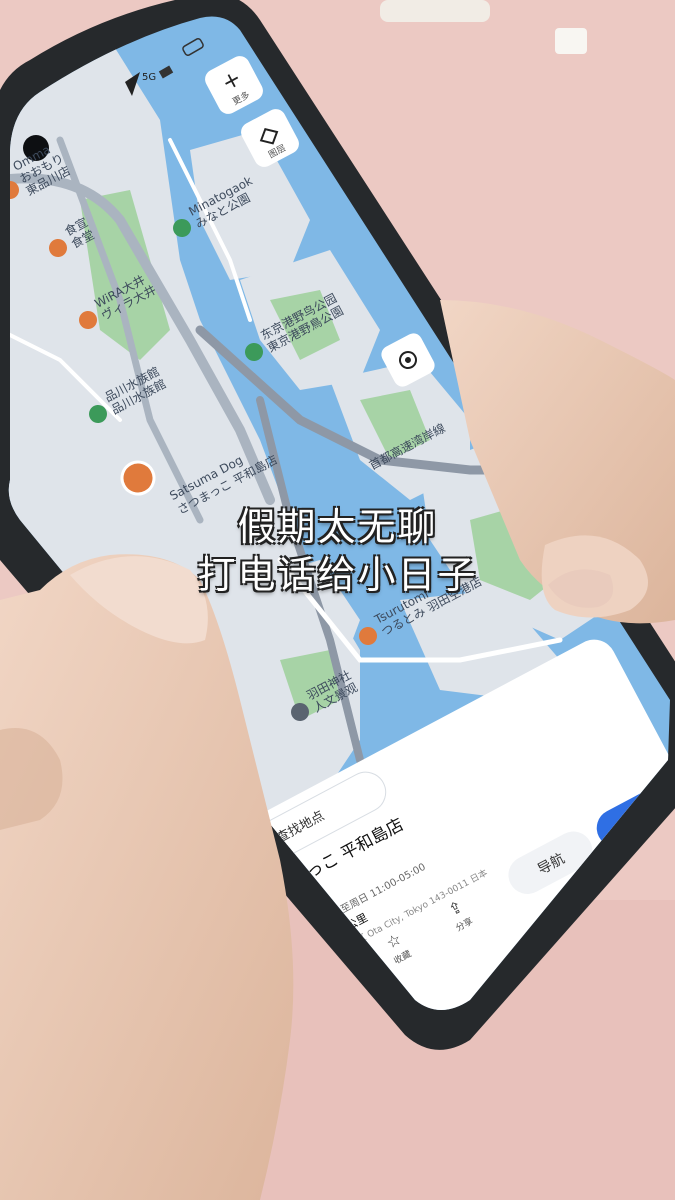 The image size is (675, 1200). I want to click on caption-line-1: 假期太无聊, so click(337, 527).